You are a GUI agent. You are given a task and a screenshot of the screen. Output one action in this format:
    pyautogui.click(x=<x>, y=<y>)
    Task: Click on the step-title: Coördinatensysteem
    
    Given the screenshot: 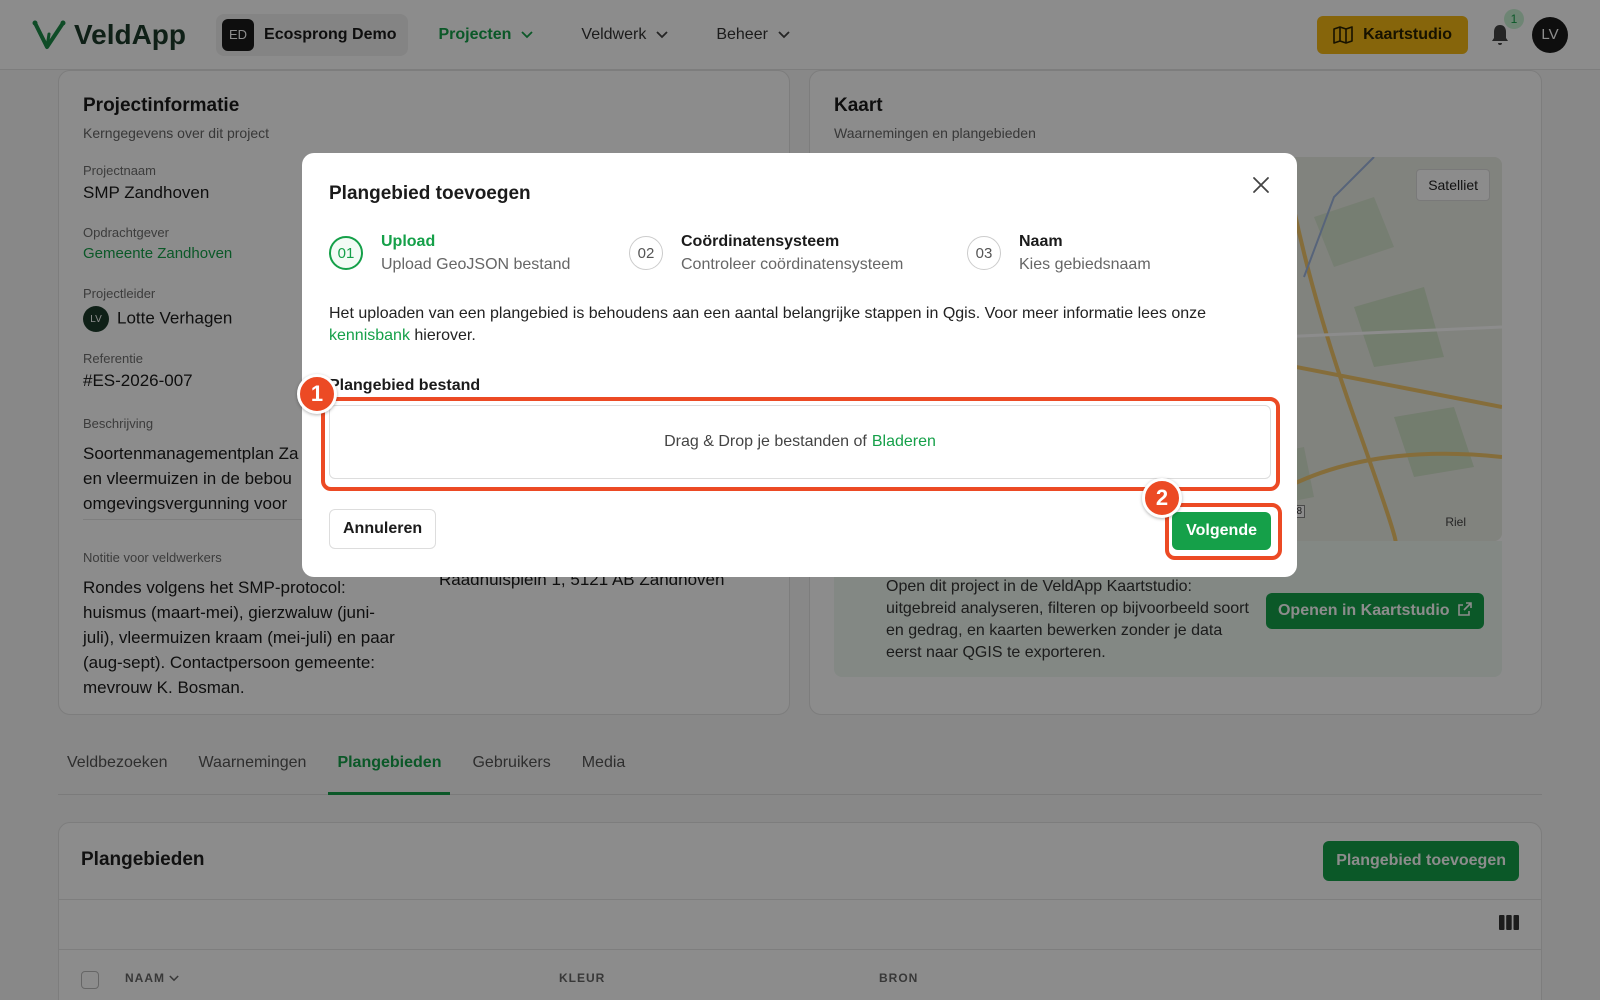 What is the action you would take?
    pyautogui.click(x=760, y=241)
    